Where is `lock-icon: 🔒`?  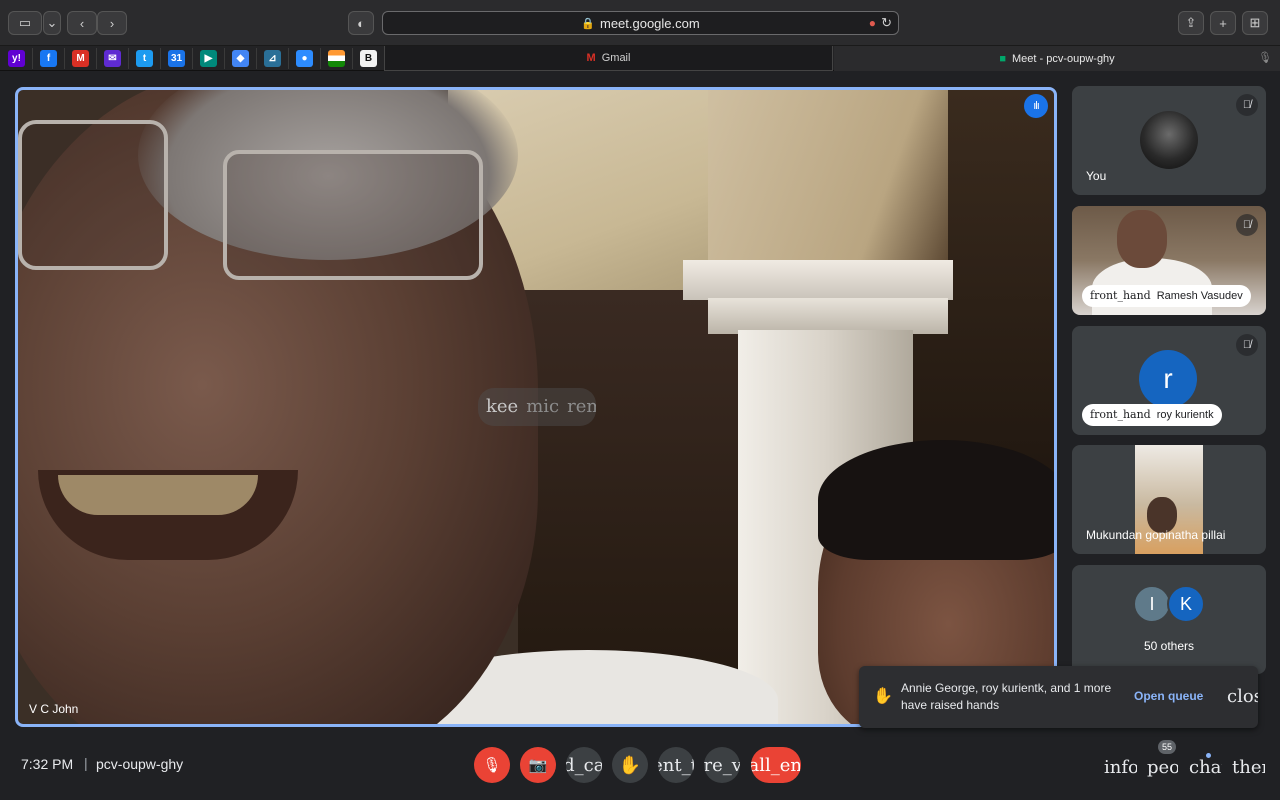 lock-icon: 🔒 is located at coordinates (588, 23).